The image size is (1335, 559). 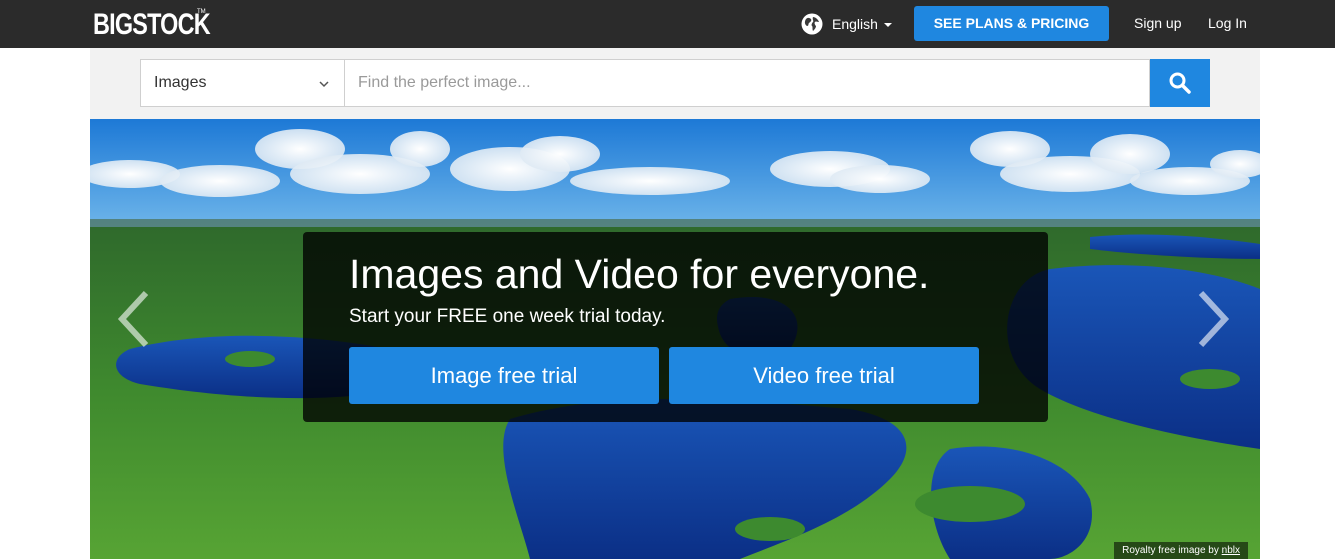 I want to click on chevron-left-icon, so click(x=134, y=319).